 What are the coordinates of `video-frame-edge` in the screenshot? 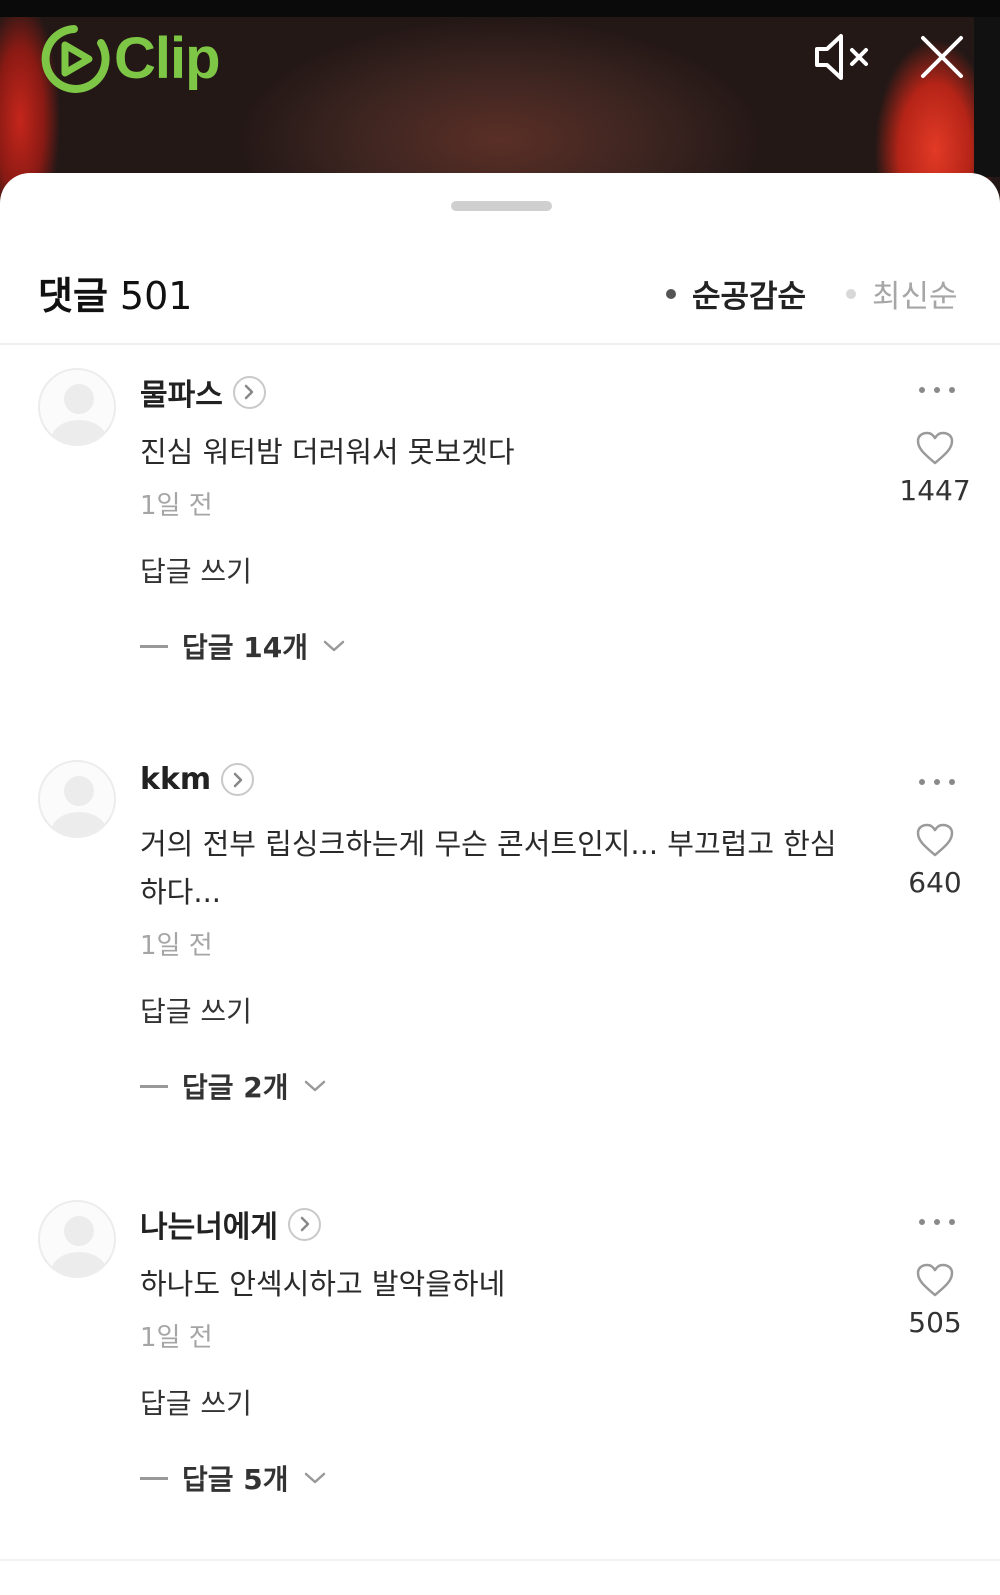 It's located at (987, 97).